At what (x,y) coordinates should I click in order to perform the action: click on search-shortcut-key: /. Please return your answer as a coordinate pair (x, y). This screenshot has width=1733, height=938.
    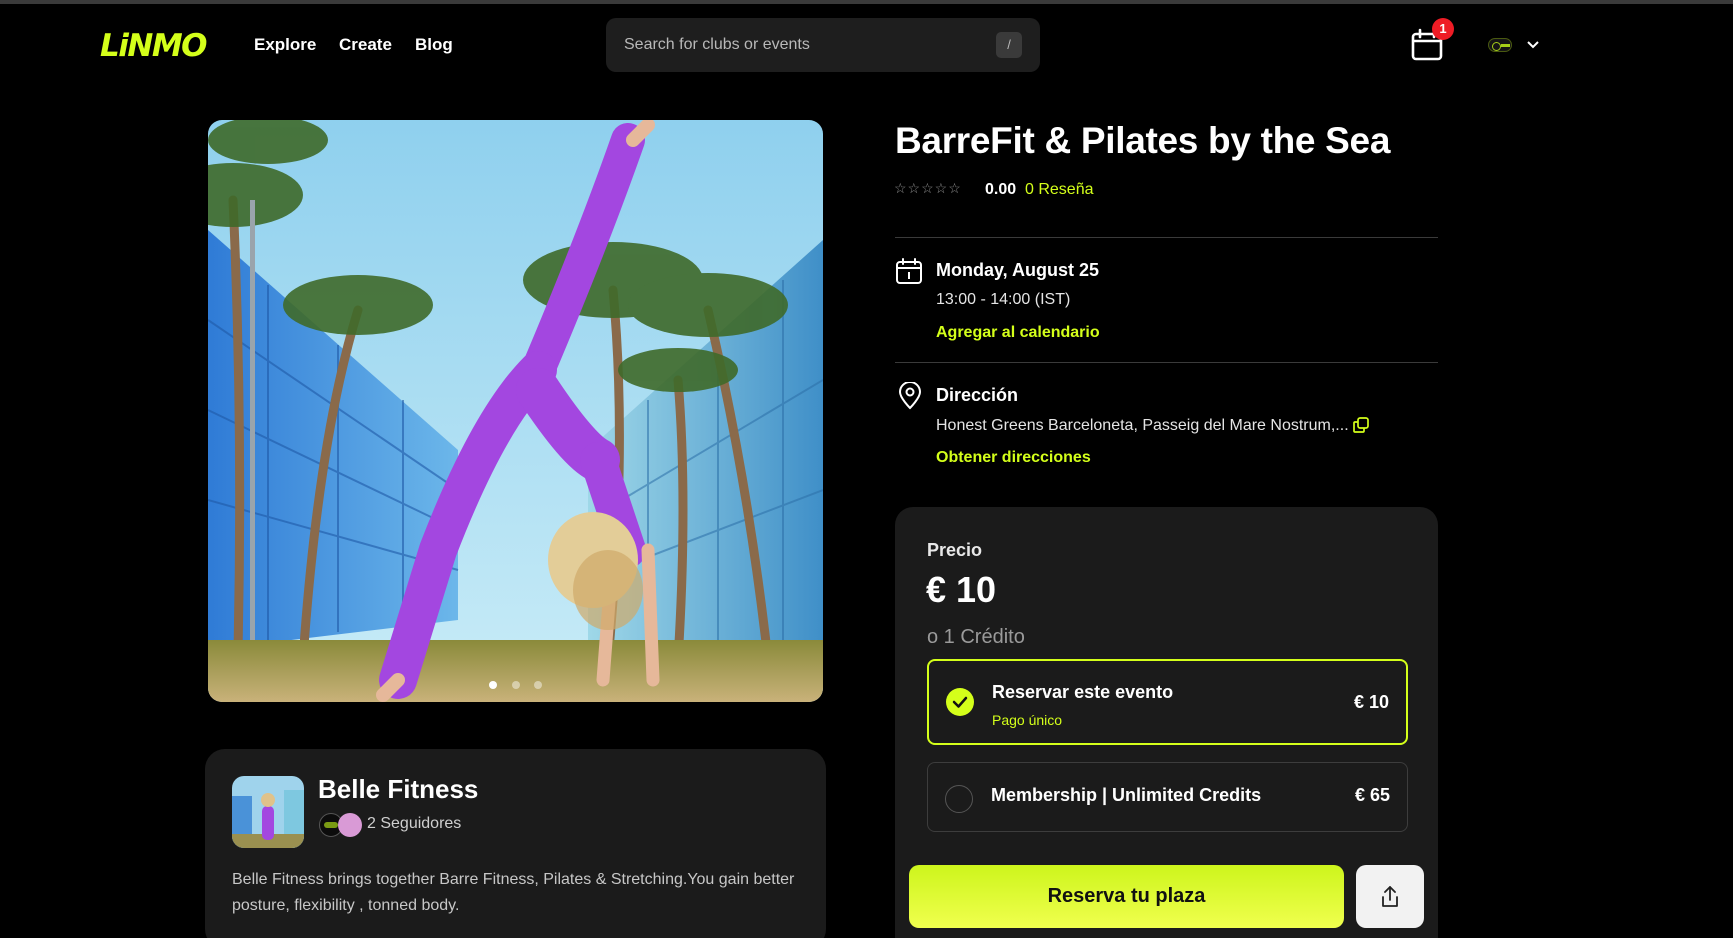
    Looking at the image, I should click on (1009, 45).